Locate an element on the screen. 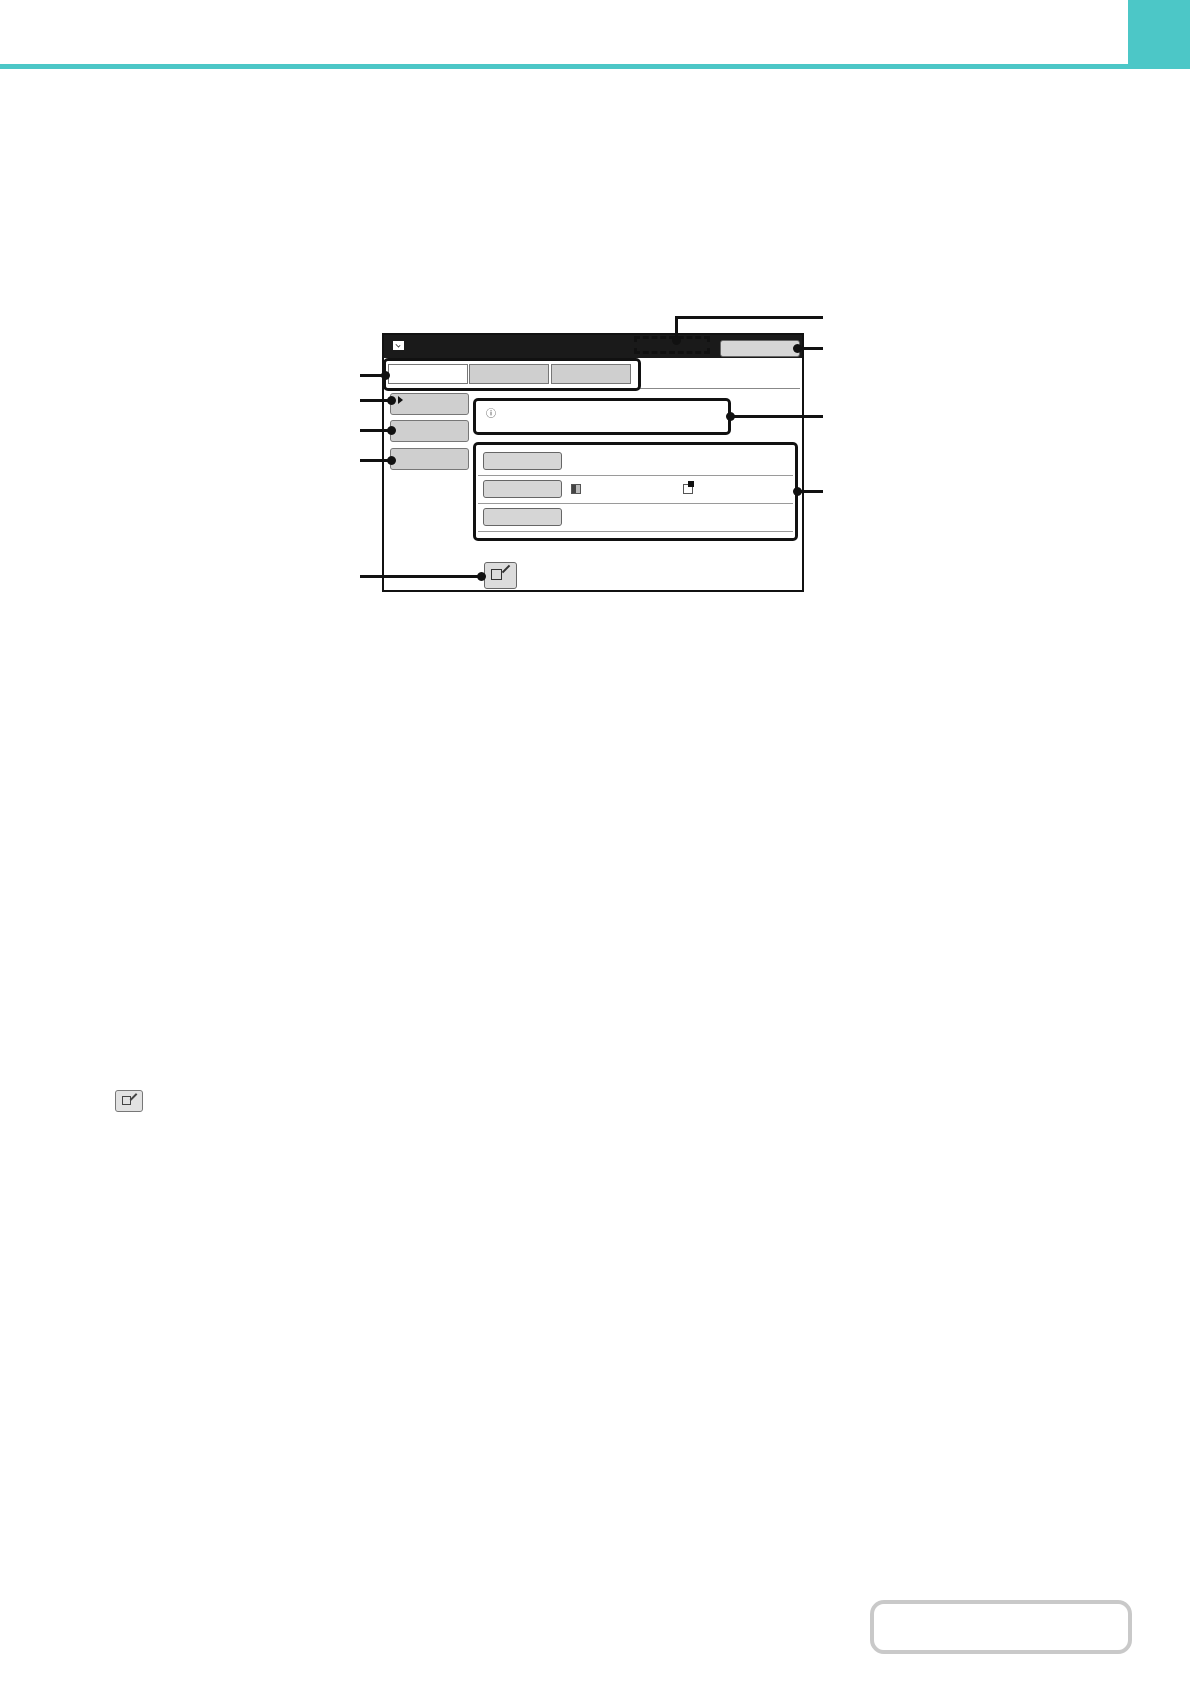 The image size is (1190, 1684). selected-arrow-icon is located at coordinates (400, 400).